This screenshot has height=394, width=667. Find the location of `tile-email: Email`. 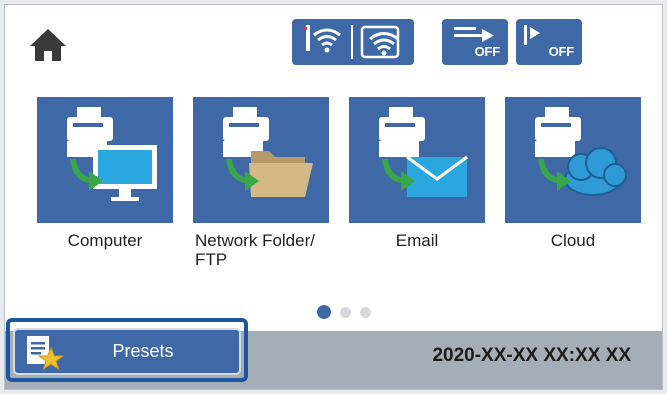

tile-email: Email is located at coordinates (417, 173).